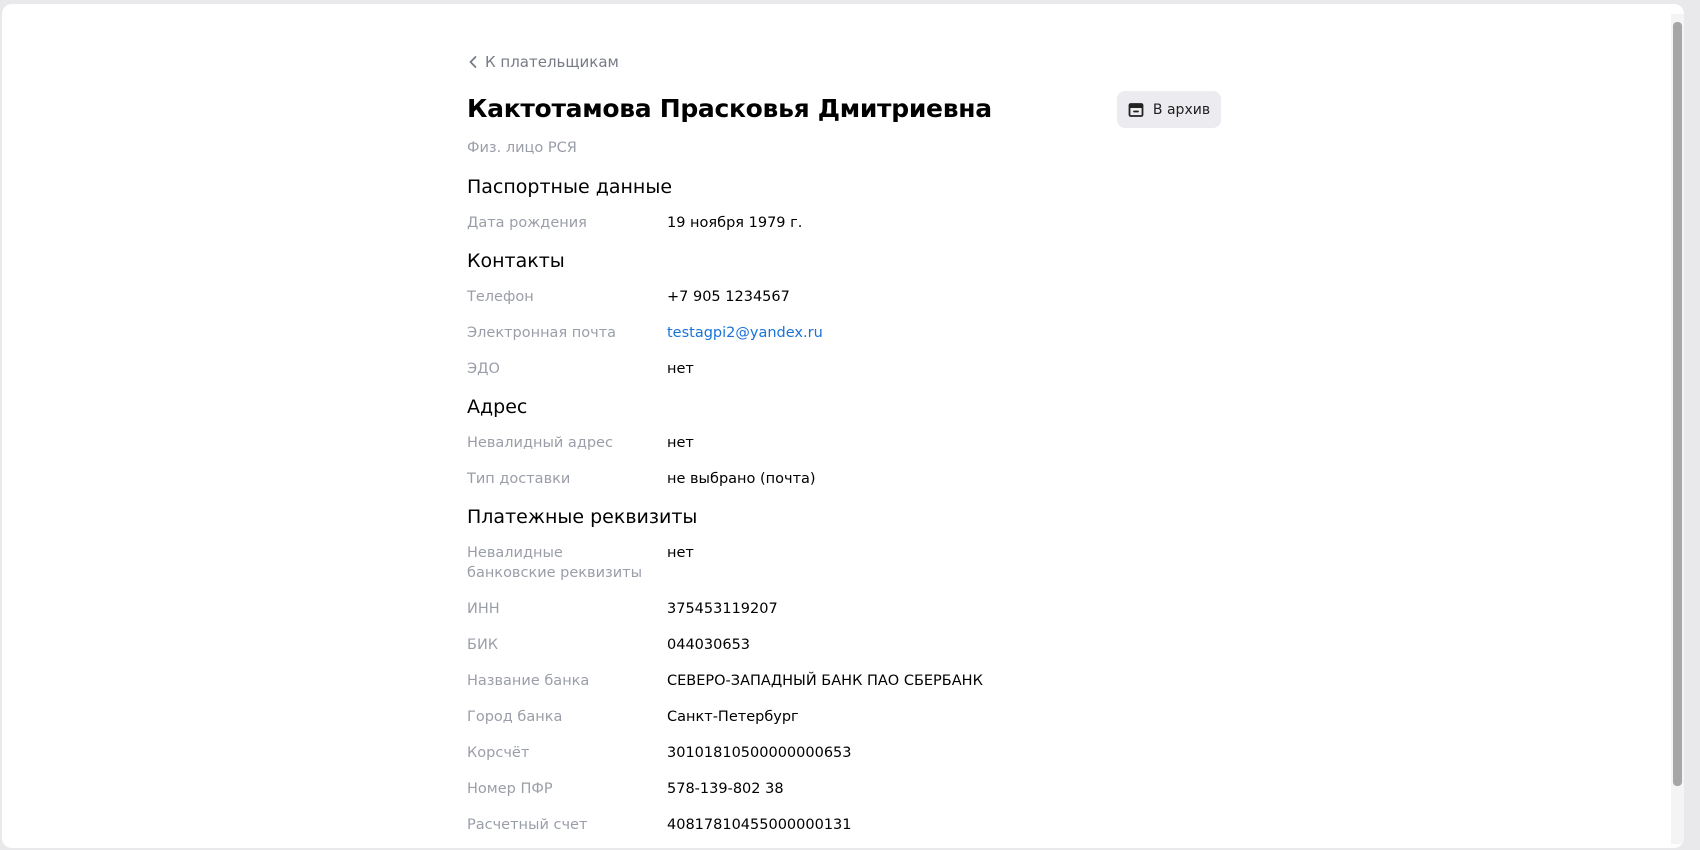 This screenshot has width=1700, height=850. I want to click on edo-label: ЭДО, so click(483, 369).